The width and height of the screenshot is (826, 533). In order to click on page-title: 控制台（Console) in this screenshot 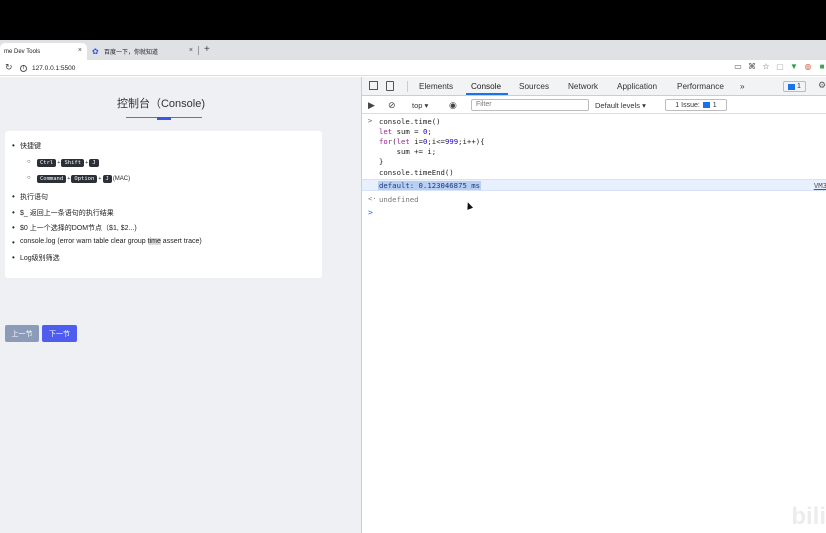, I will do `click(161, 104)`.